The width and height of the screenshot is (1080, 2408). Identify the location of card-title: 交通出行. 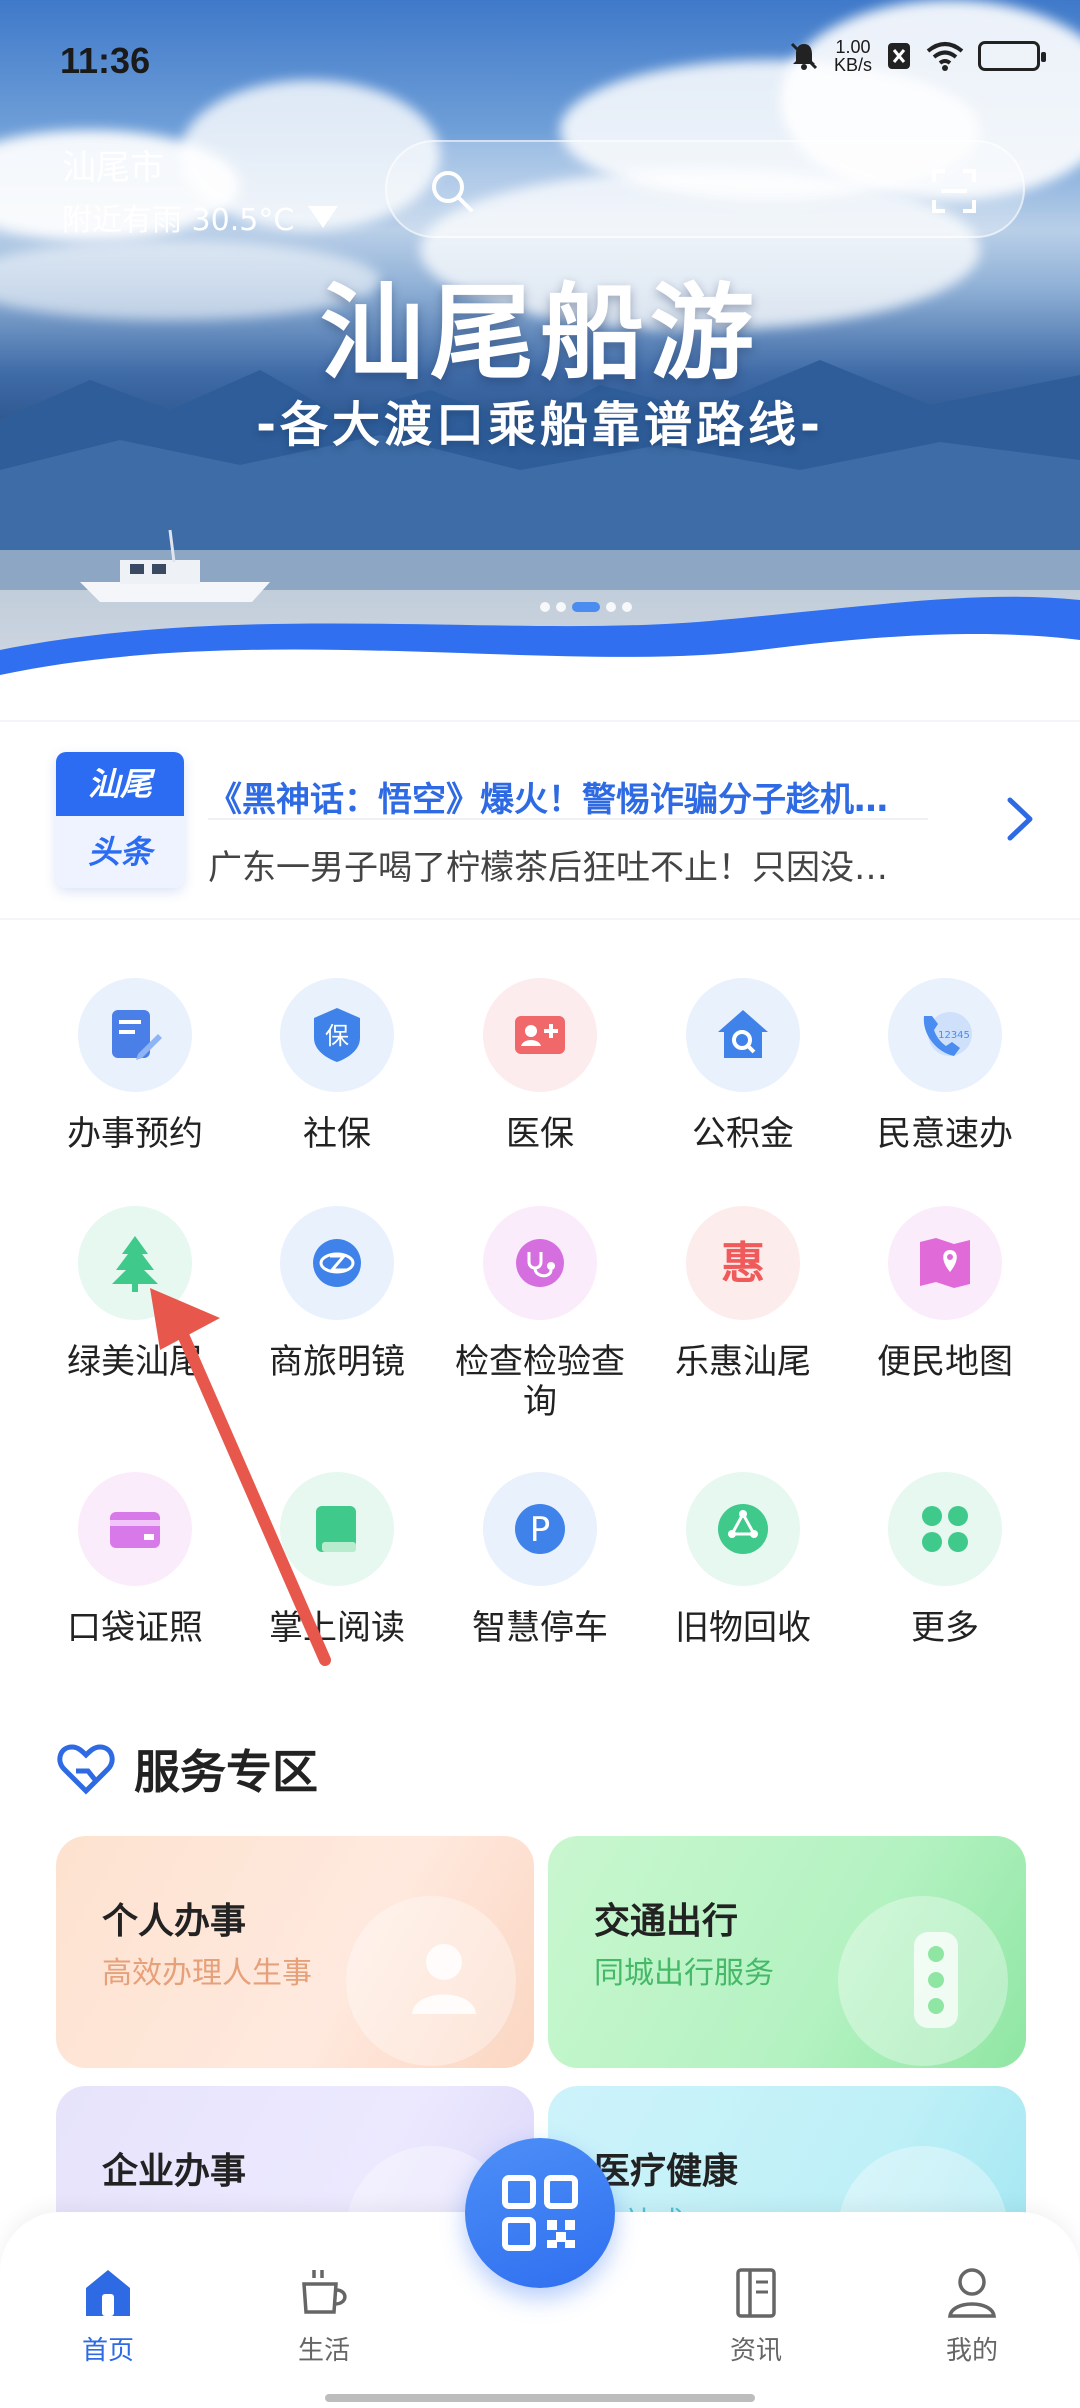
(666, 1921).